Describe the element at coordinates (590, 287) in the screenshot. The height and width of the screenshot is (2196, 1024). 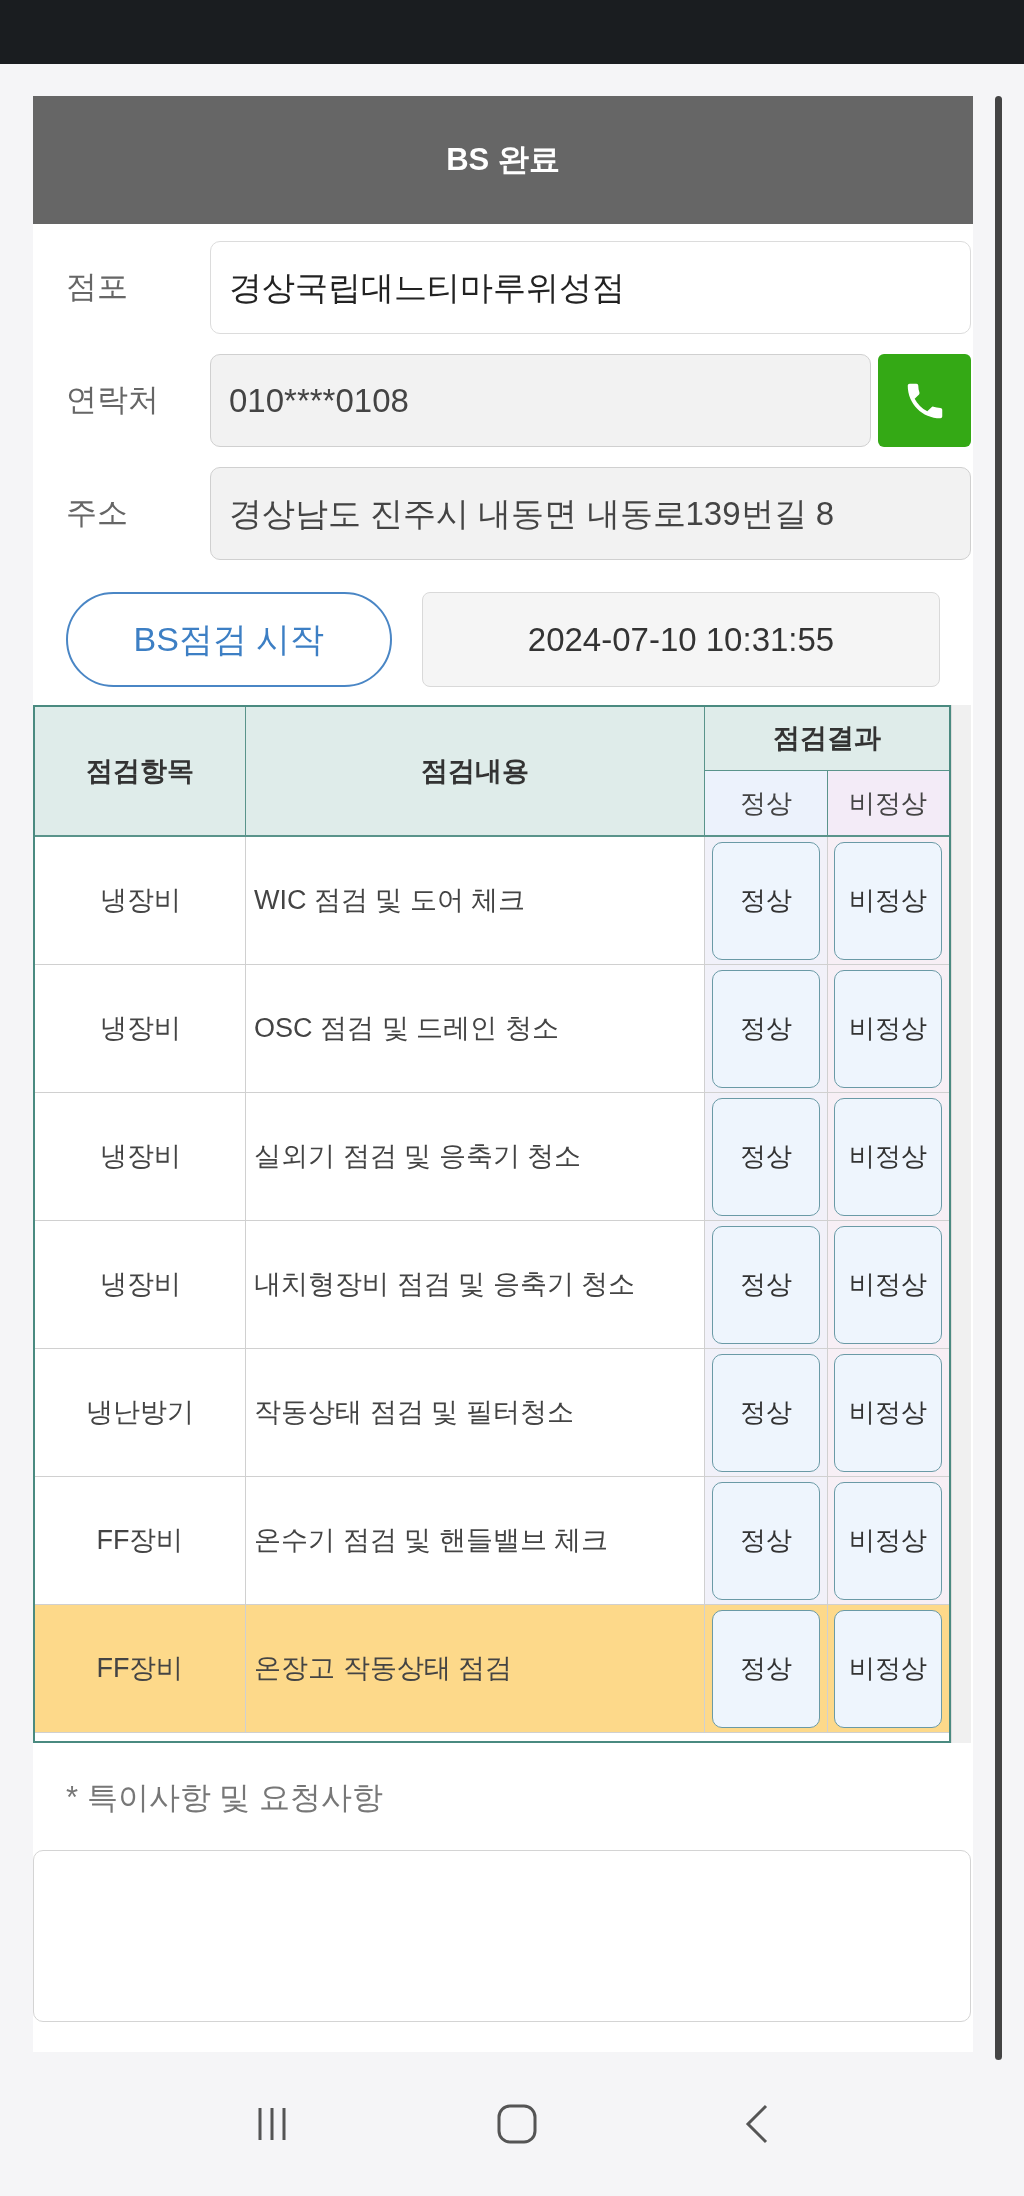
I see `text-field: 경상국립대느티마루위성점` at that location.